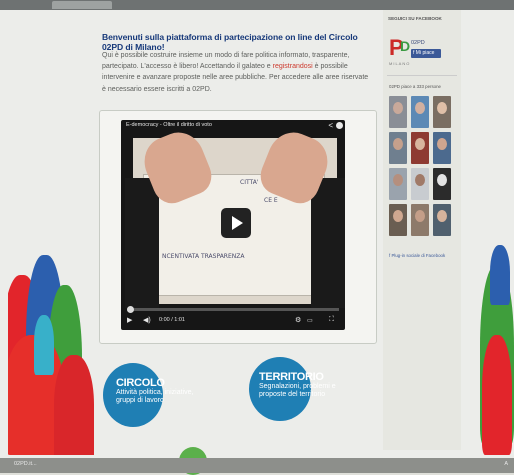 This screenshot has height=475, width=514. I want to click on play-icon: ▶, so click(129, 320).